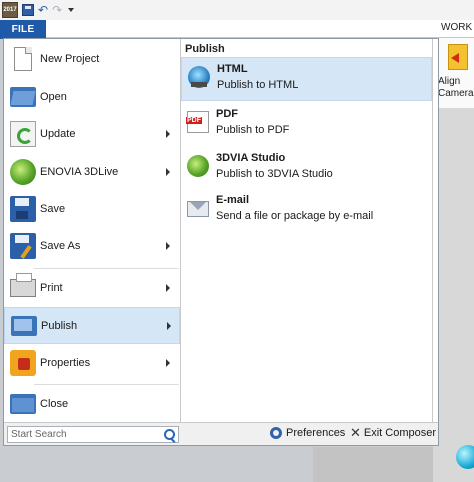 The width and height of the screenshot is (474, 482). Describe the element at coordinates (92, 134) in the screenshot. I see `menu-item-update: Update` at that location.